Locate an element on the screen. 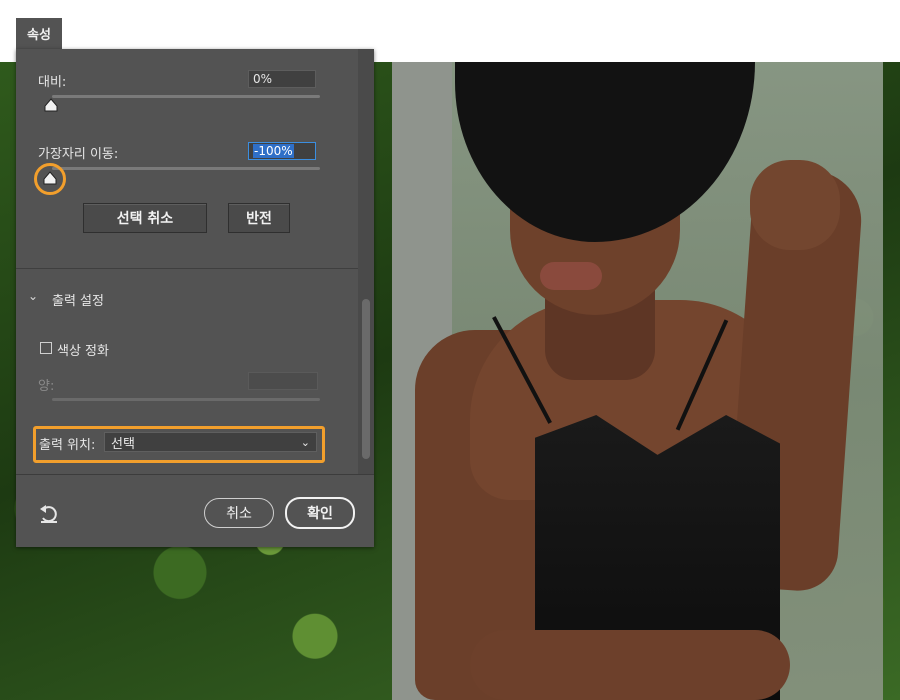  subject-lips is located at coordinates (571, 276).